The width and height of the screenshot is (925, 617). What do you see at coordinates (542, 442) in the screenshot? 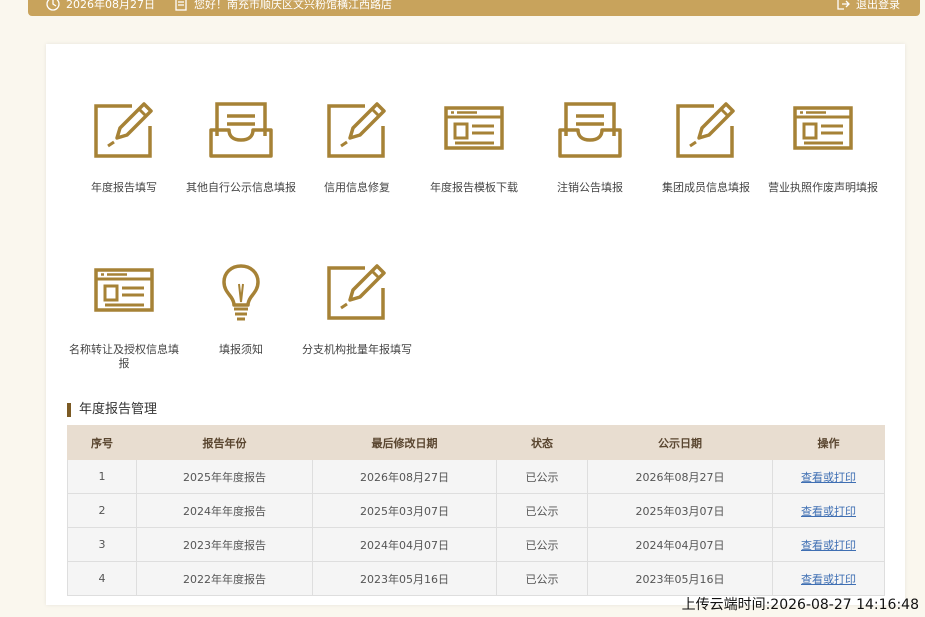
I see `col-header-status: 状态` at bounding box center [542, 442].